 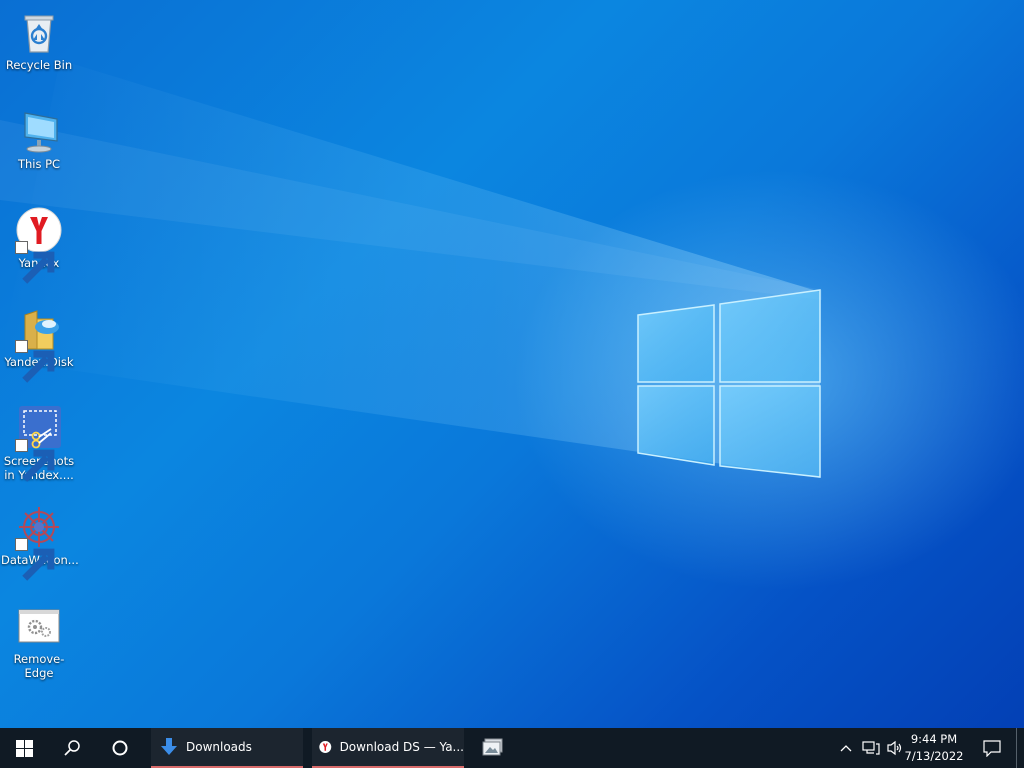 I want to click on taskbar-app-pinned, so click(x=493, y=748).